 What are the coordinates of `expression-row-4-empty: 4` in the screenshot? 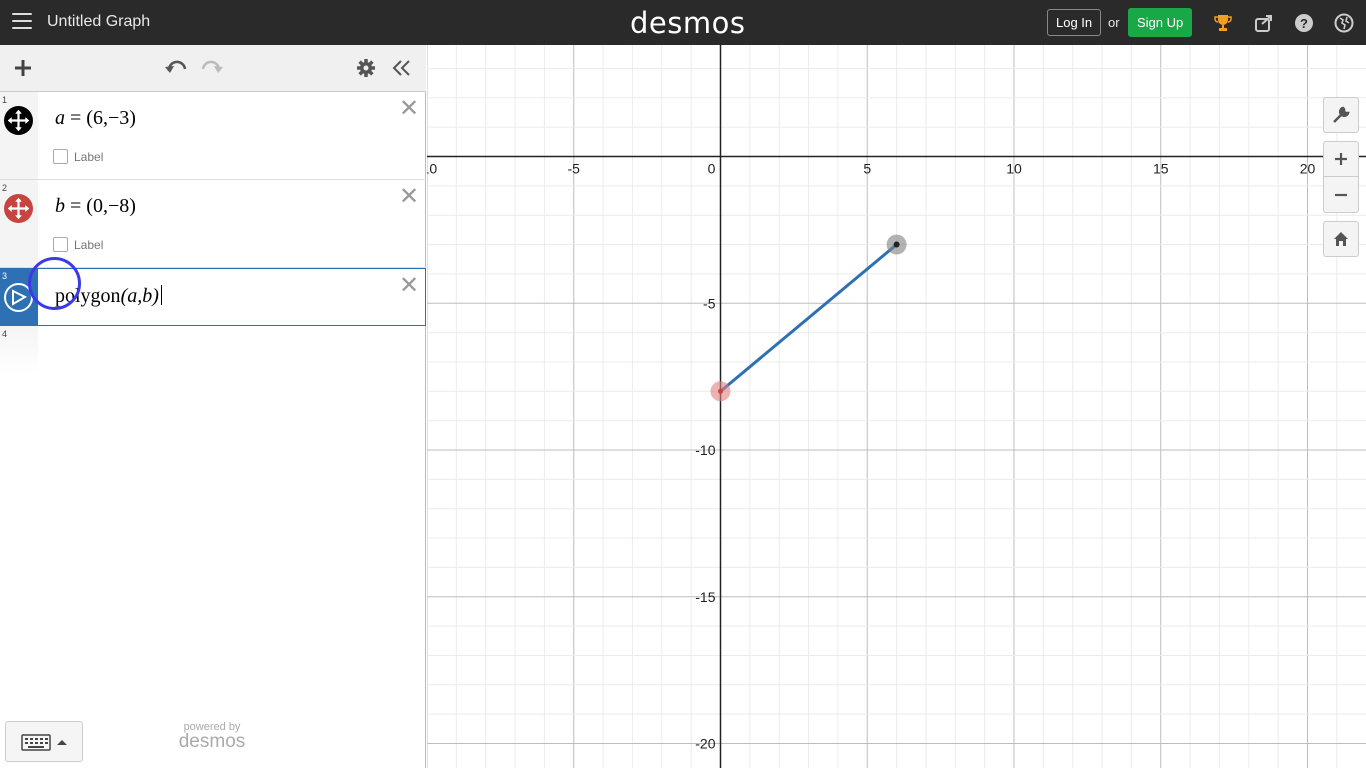 It's located at (213, 350).